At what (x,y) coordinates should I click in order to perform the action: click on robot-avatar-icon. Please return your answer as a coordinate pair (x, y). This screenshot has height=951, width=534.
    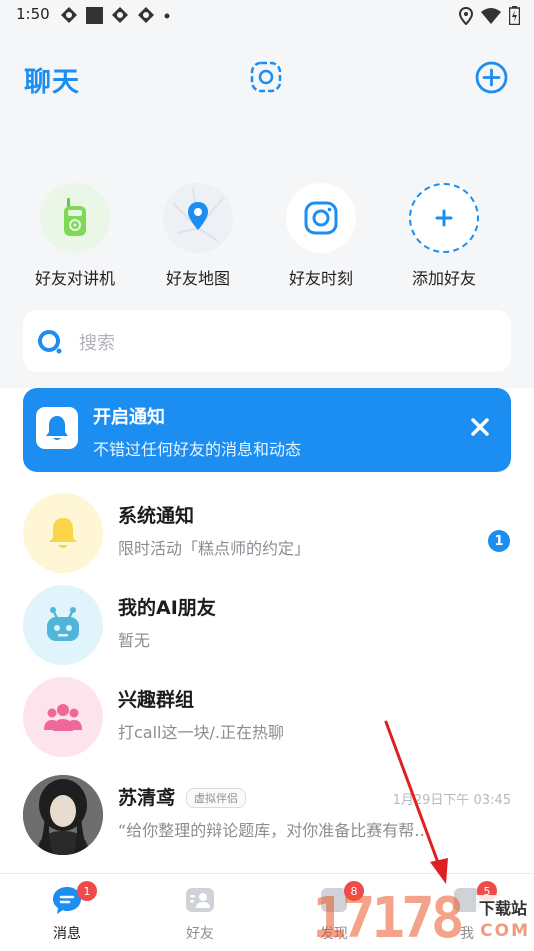
    Looking at the image, I should click on (63, 625).